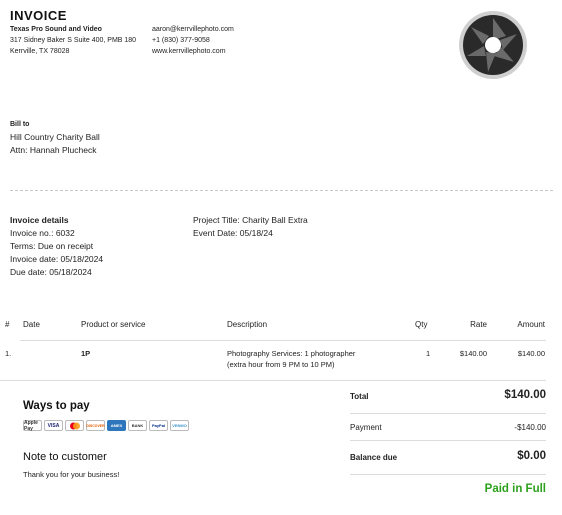  What do you see at coordinates (39, 220) in the screenshot?
I see `invoice-details-label: Invoice details` at bounding box center [39, 220].